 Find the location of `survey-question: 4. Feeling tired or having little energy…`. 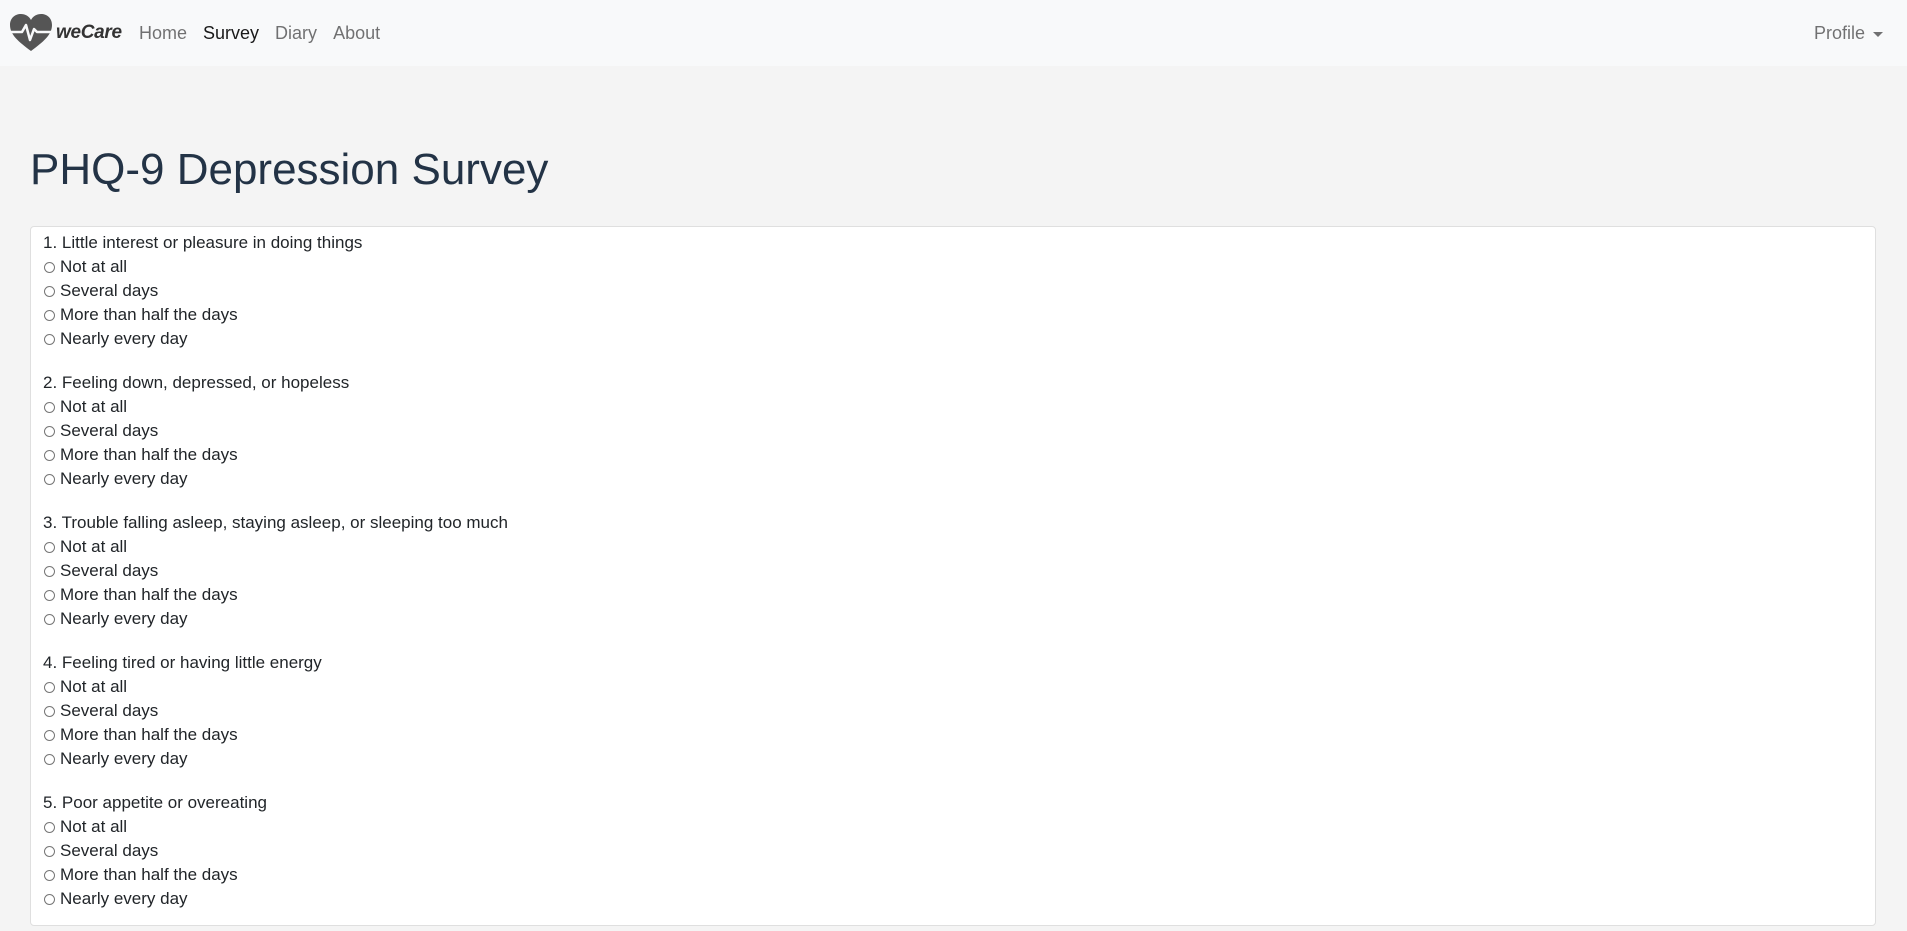

survey-question: 4. Feeling tired or having little energy… is located at coordinates (275, 711).